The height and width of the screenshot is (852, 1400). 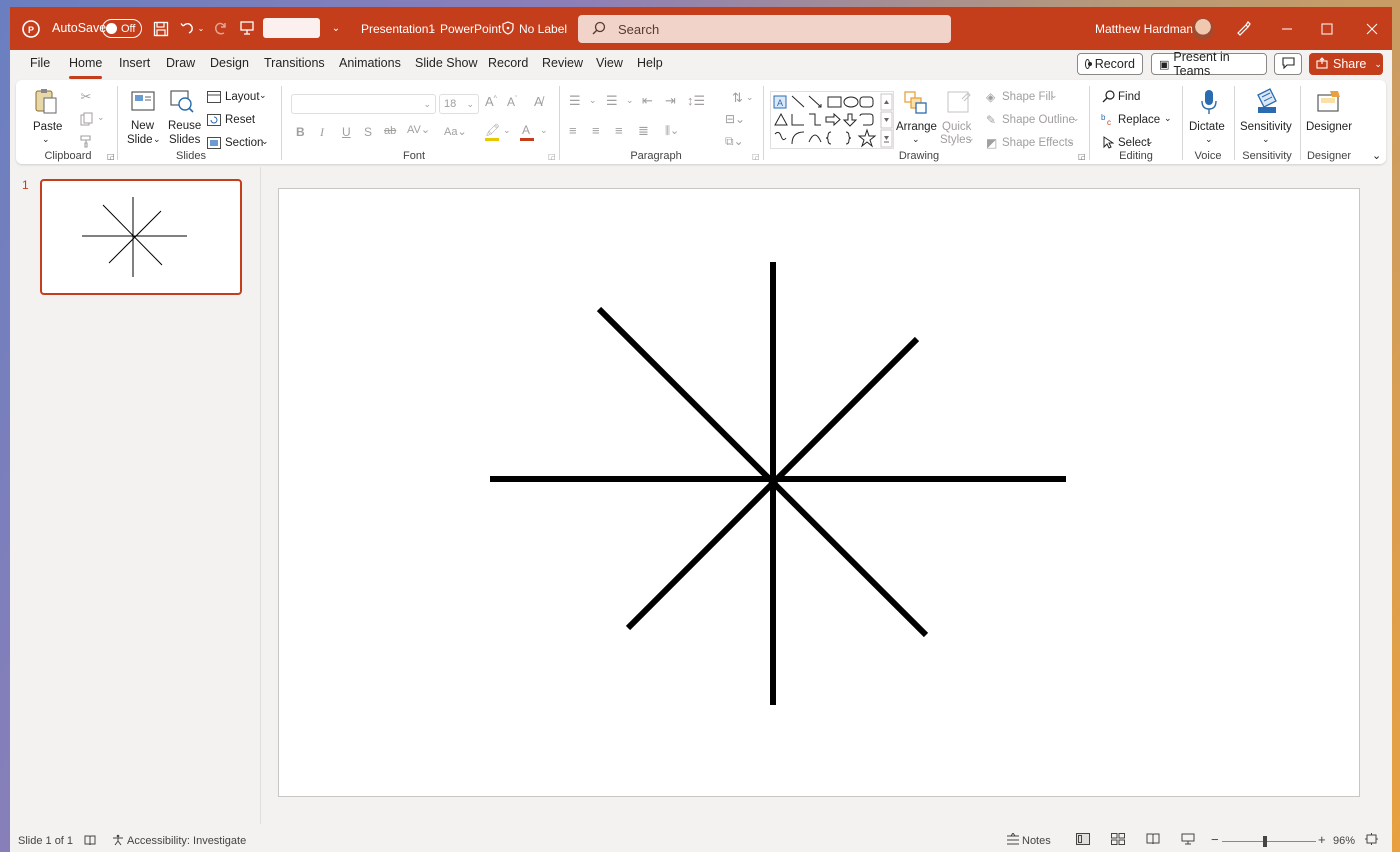 I want to click on replace-dropdown-icon: ⌄, so click(x=1168, y=118).